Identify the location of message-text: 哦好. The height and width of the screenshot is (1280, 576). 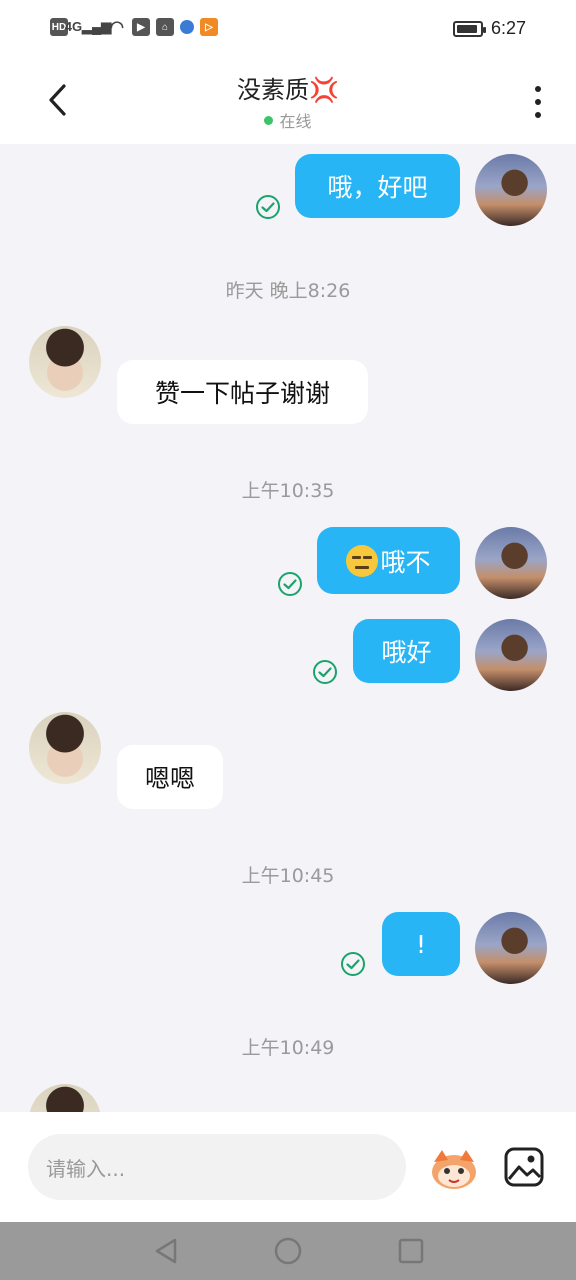
(406, 652).